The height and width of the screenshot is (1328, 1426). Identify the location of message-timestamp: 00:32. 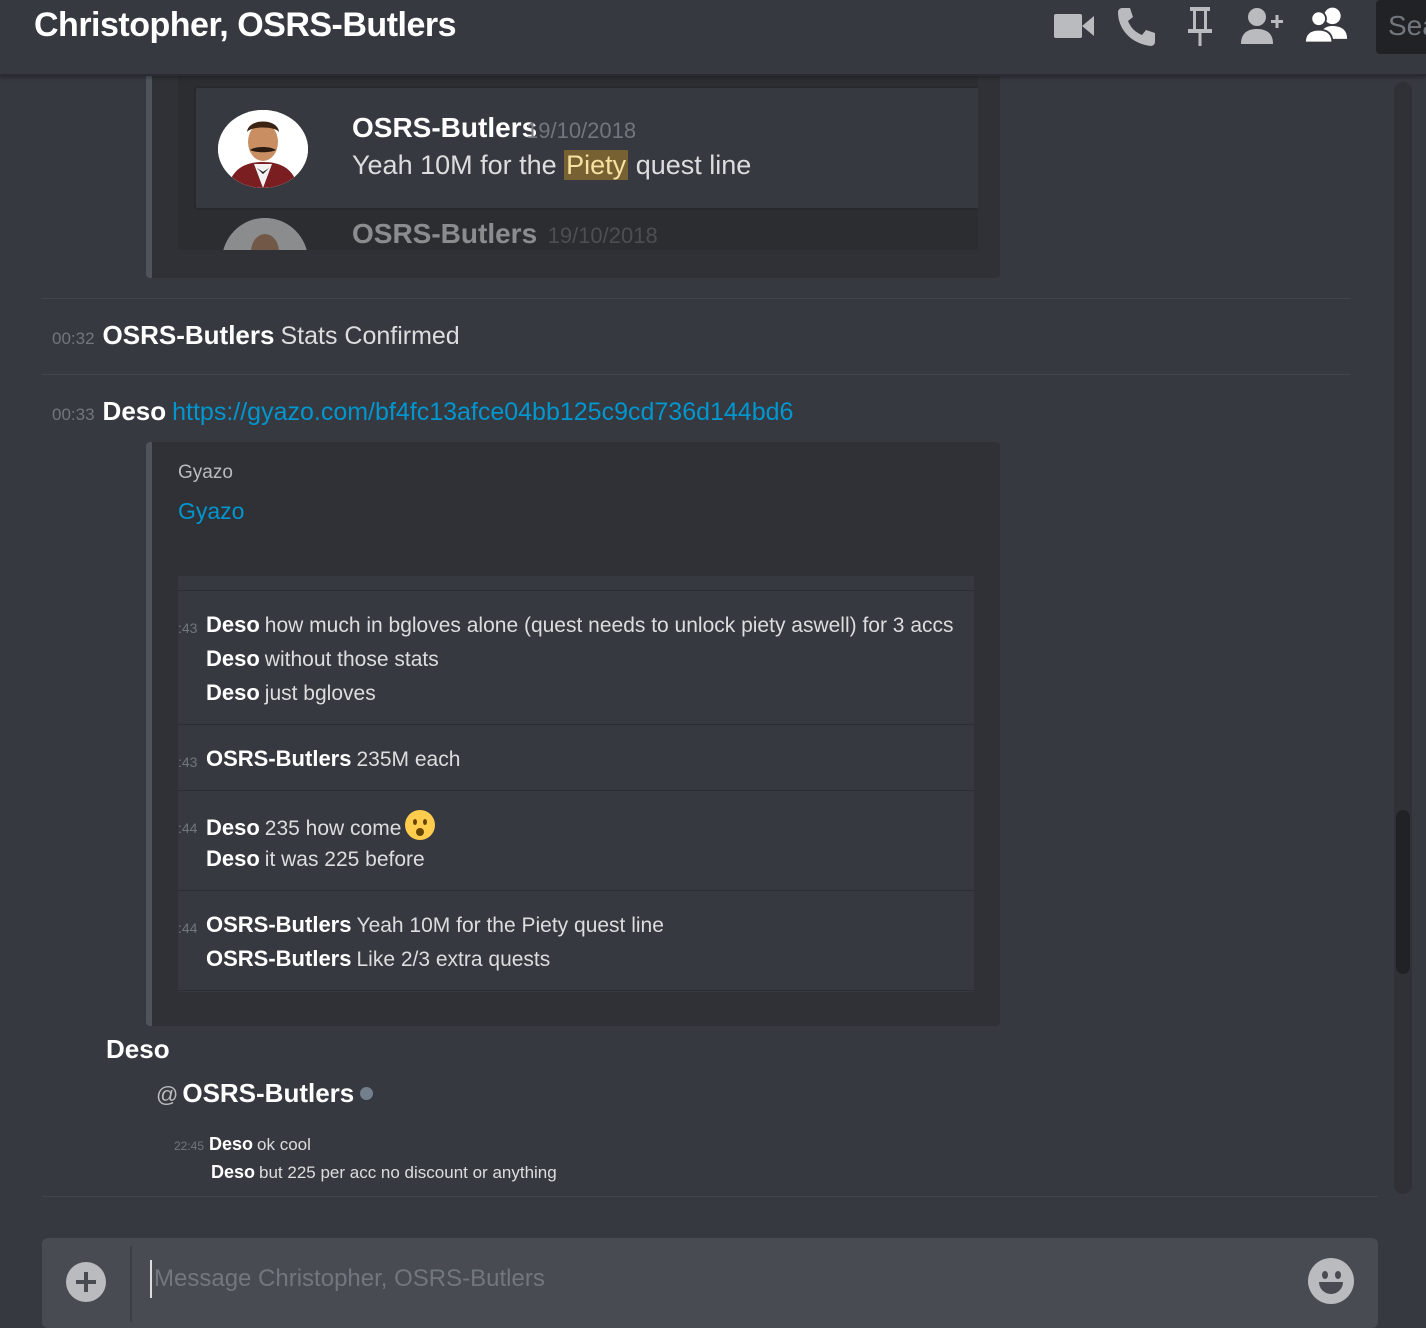
(73, 338).